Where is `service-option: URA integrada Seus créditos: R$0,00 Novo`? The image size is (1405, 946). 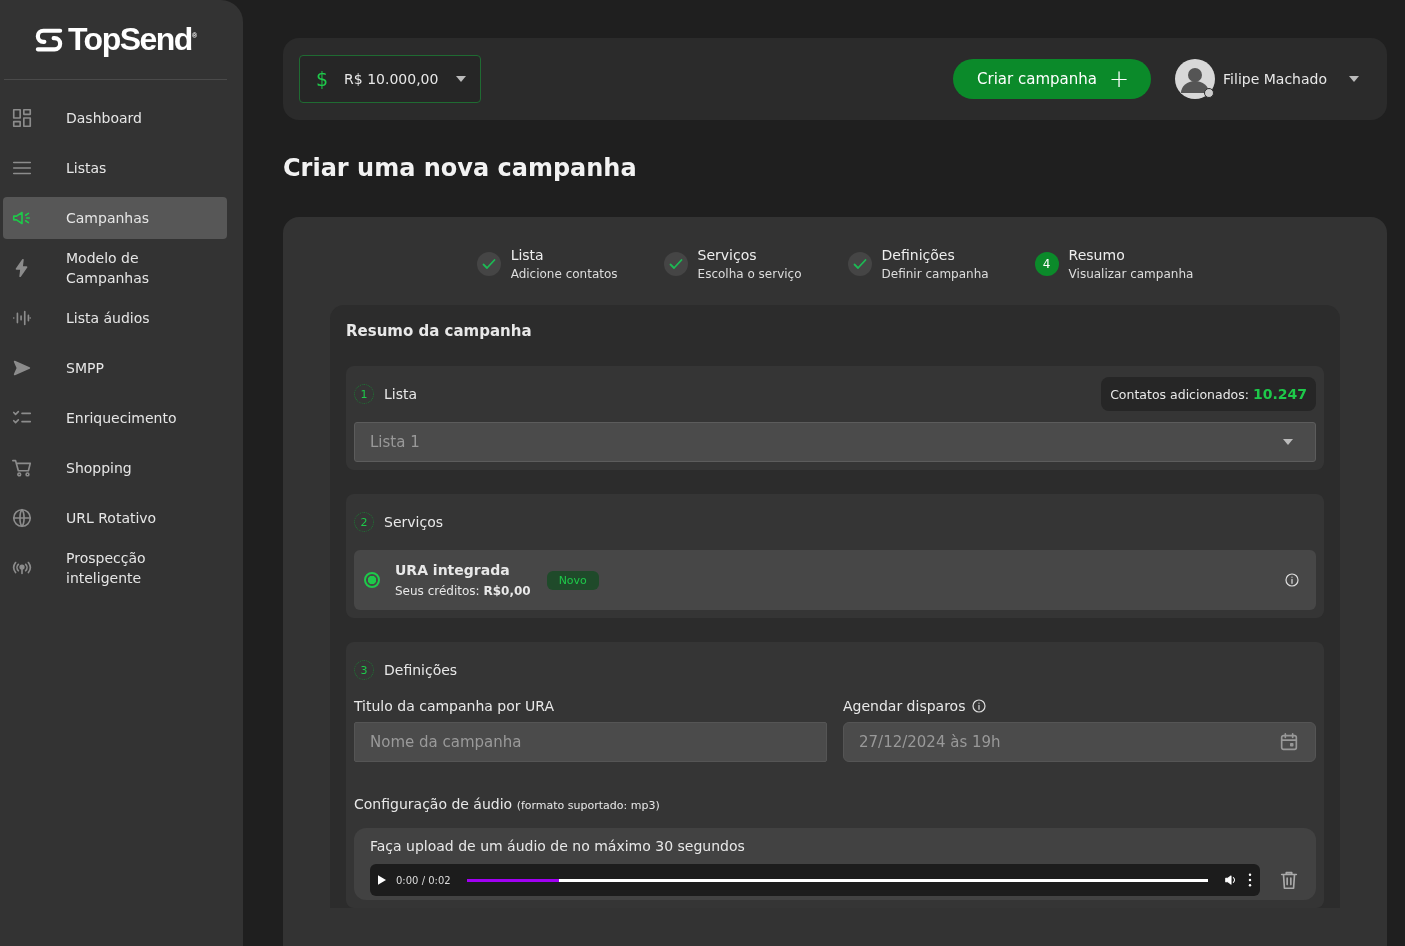 service-option: URA integrada Seus créditos: R$0,00 Novo is located at coordinates (835, 580).